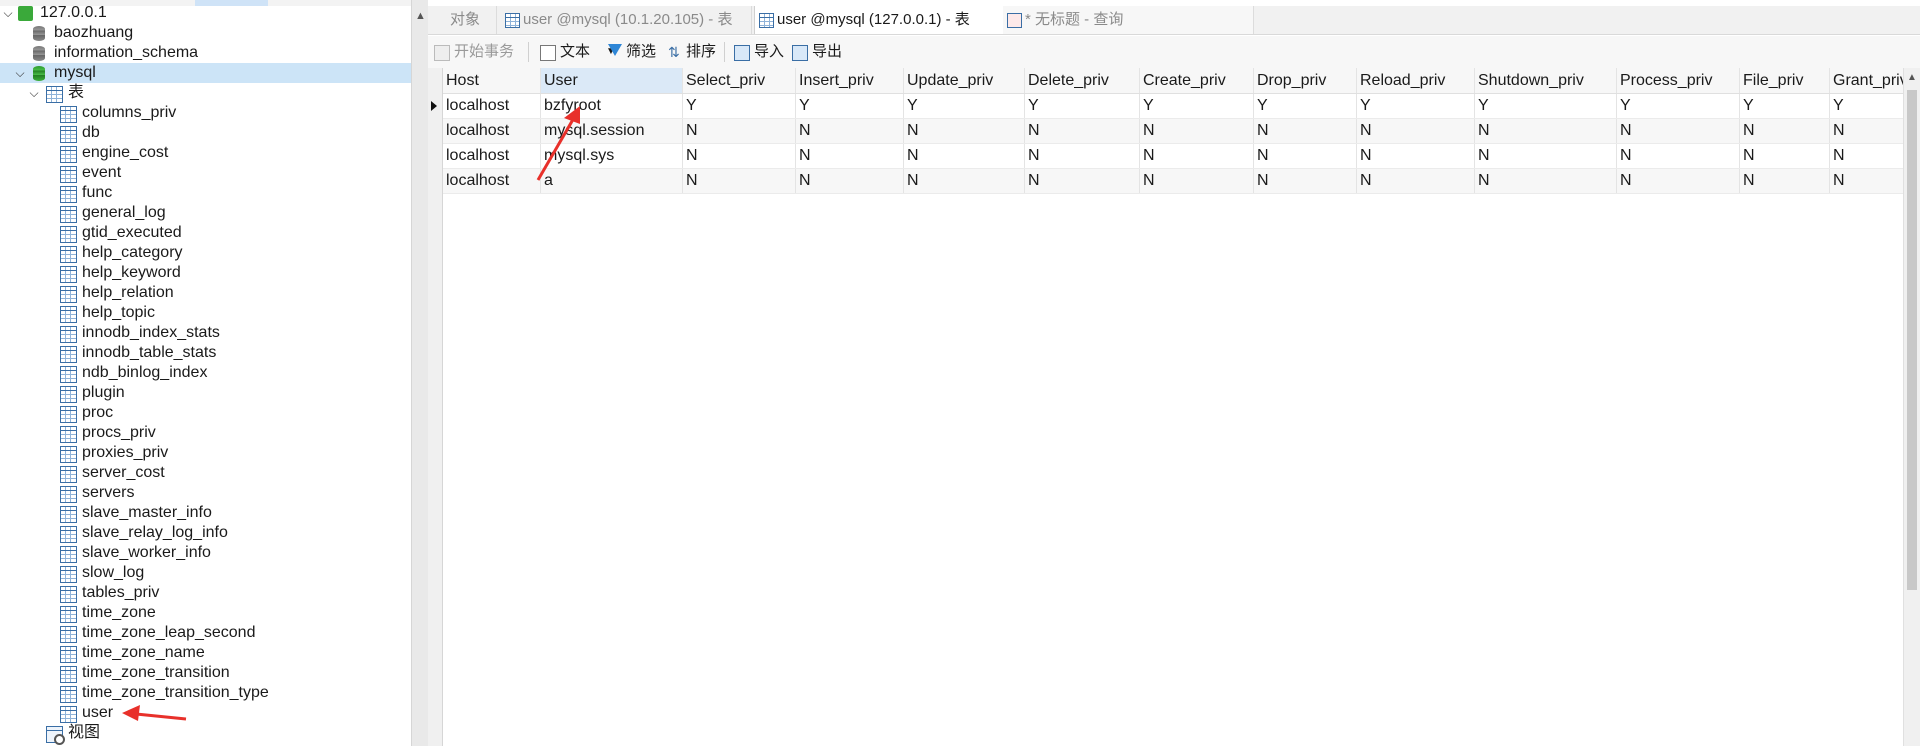 This screenshot has width=1920, height=746. I want to click on column-header: Create_priv, so click(1196, 81).